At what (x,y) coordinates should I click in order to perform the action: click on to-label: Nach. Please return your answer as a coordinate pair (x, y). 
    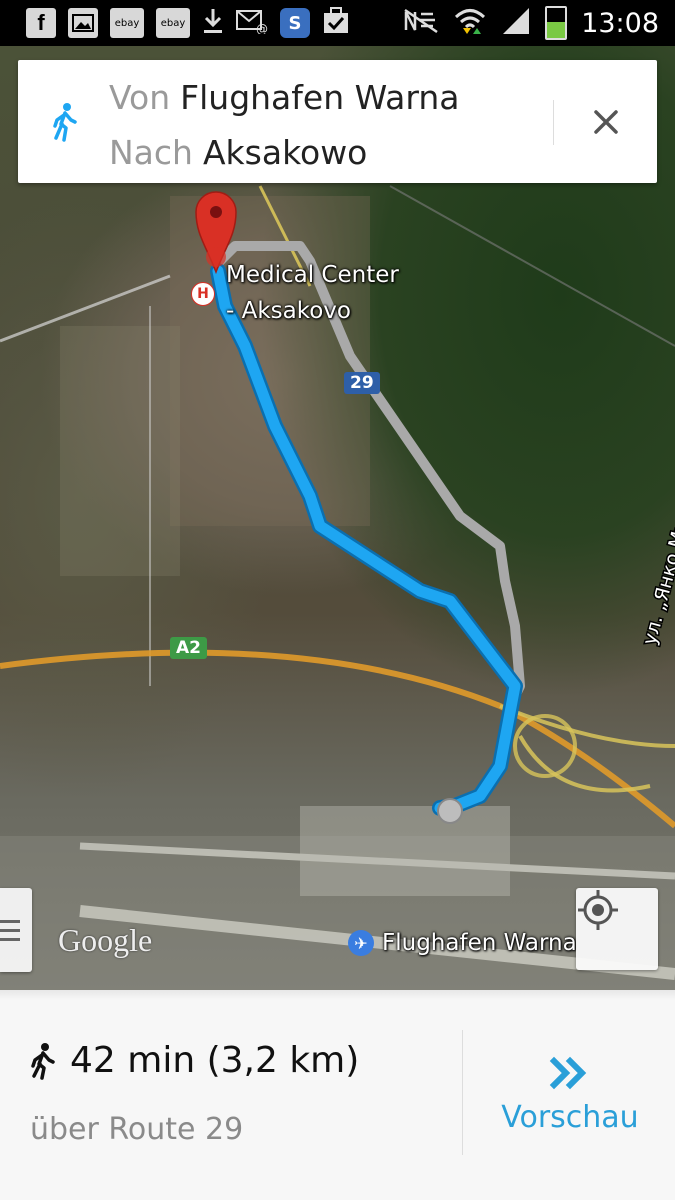
    Looking at the image, I should click on (151, 152).